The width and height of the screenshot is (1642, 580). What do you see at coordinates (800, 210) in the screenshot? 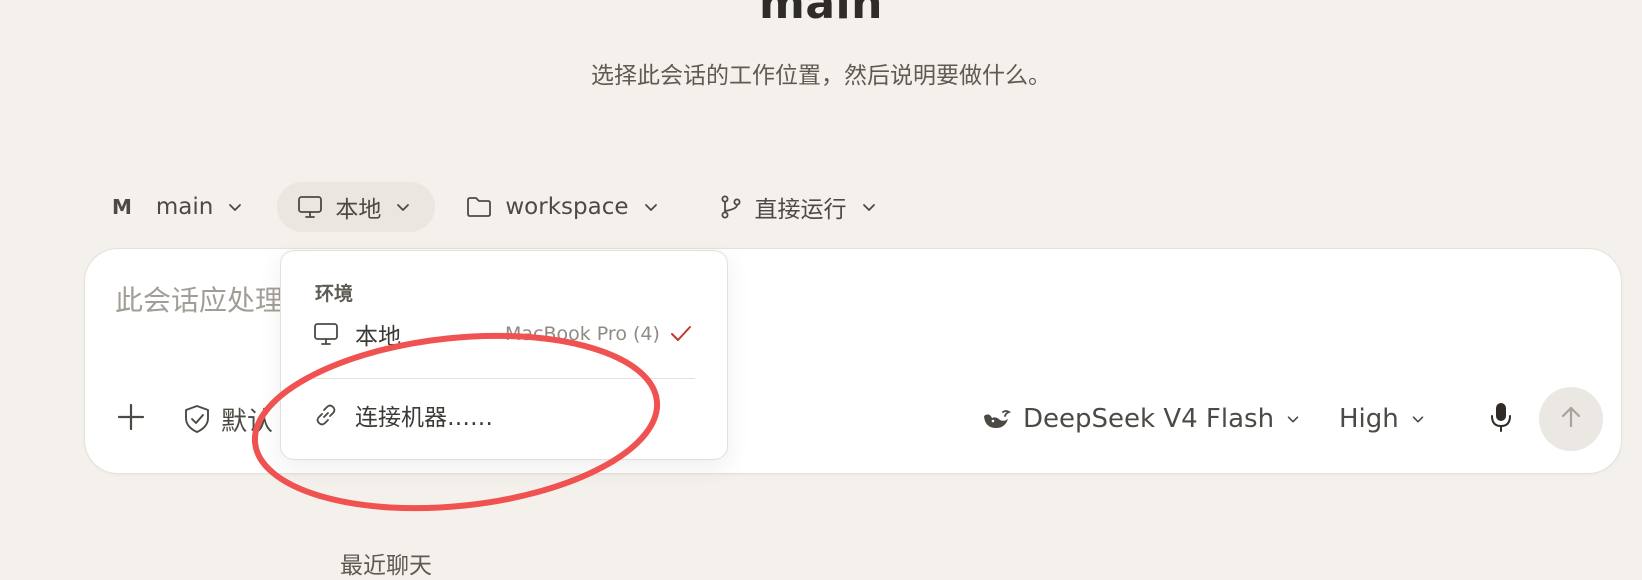
I see `run-mode-label: 直接运行` at bounding box center [800, 210].